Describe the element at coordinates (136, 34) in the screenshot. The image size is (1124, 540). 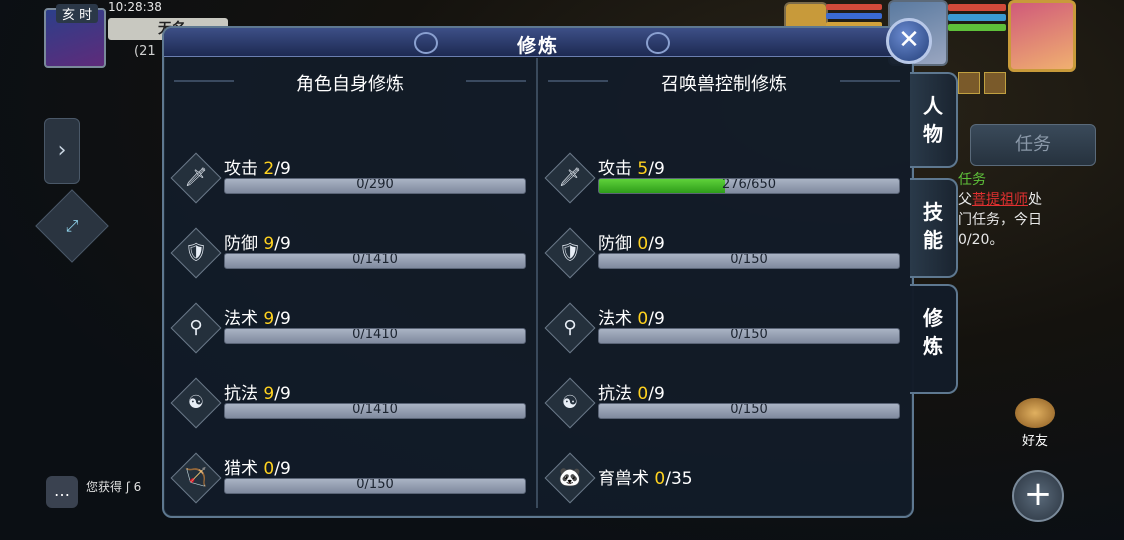
I see `player-status-panel: 亥 时 10:28:38 无名 (21` at that location.